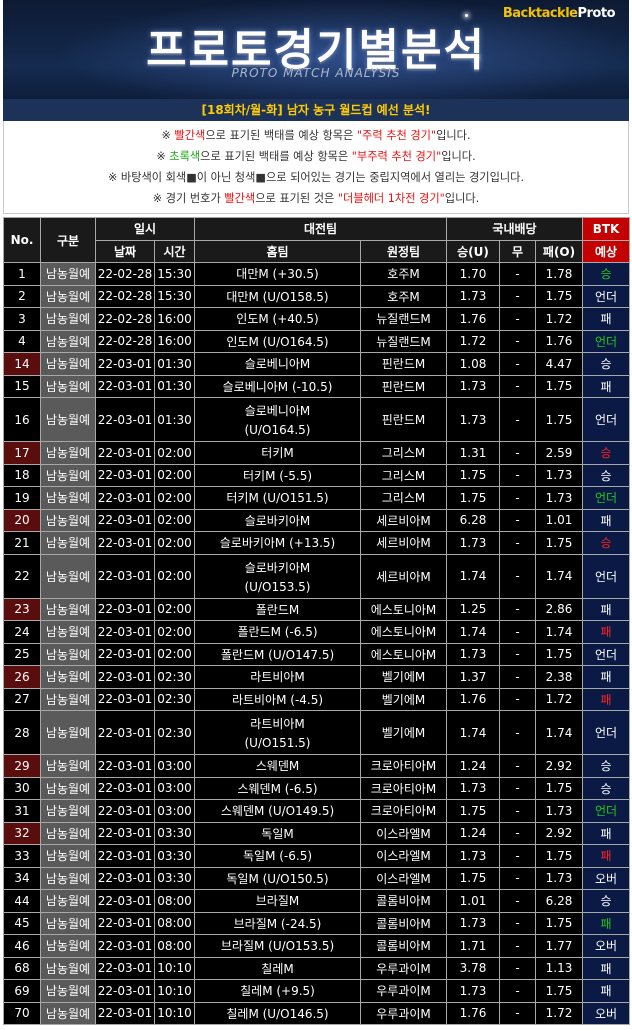 The image size is (632, 1030). Describe the element at coordinates (277, 319) in the screenshot. I see `home-team-cell: 인도M (+40.5)` at that location.